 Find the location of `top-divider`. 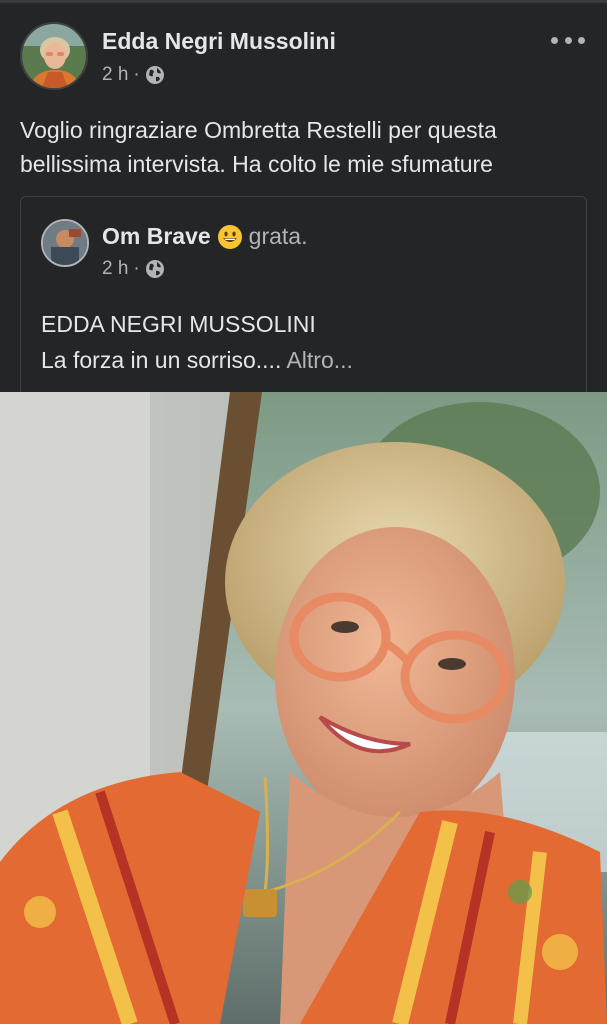

top-divider is located at coordinates (303, 1).